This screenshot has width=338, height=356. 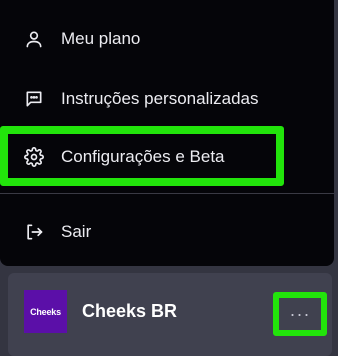 I want to click on menu-item-label: Meu plano, so click(x=101, y=38).